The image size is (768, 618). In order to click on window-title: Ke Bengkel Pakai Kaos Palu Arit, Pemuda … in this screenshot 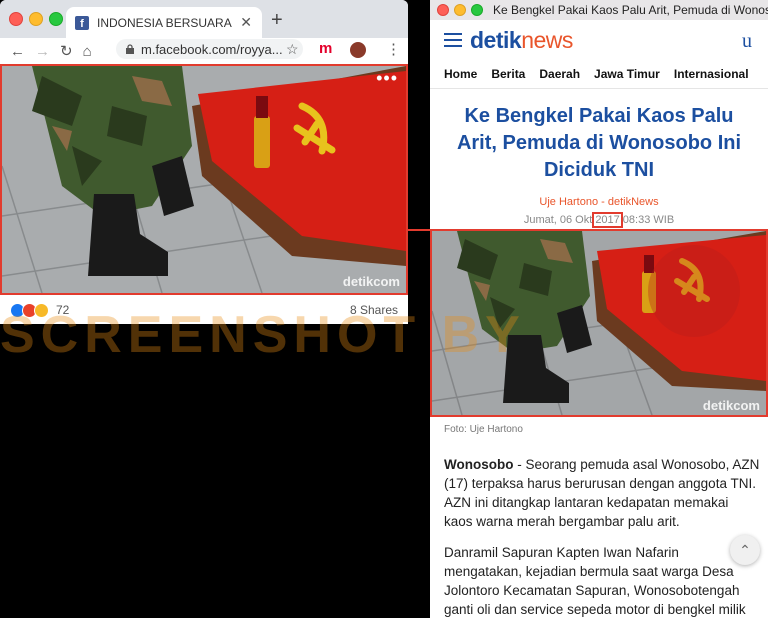, I will do `click(630, 10)`.